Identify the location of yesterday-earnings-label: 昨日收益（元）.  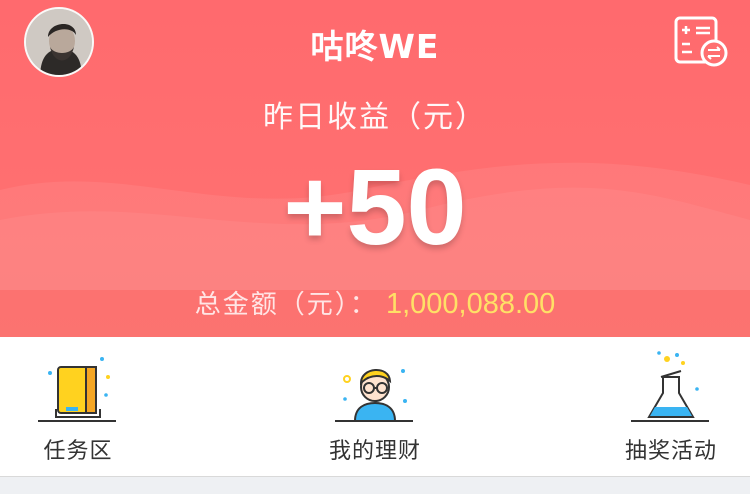
(375, 117).